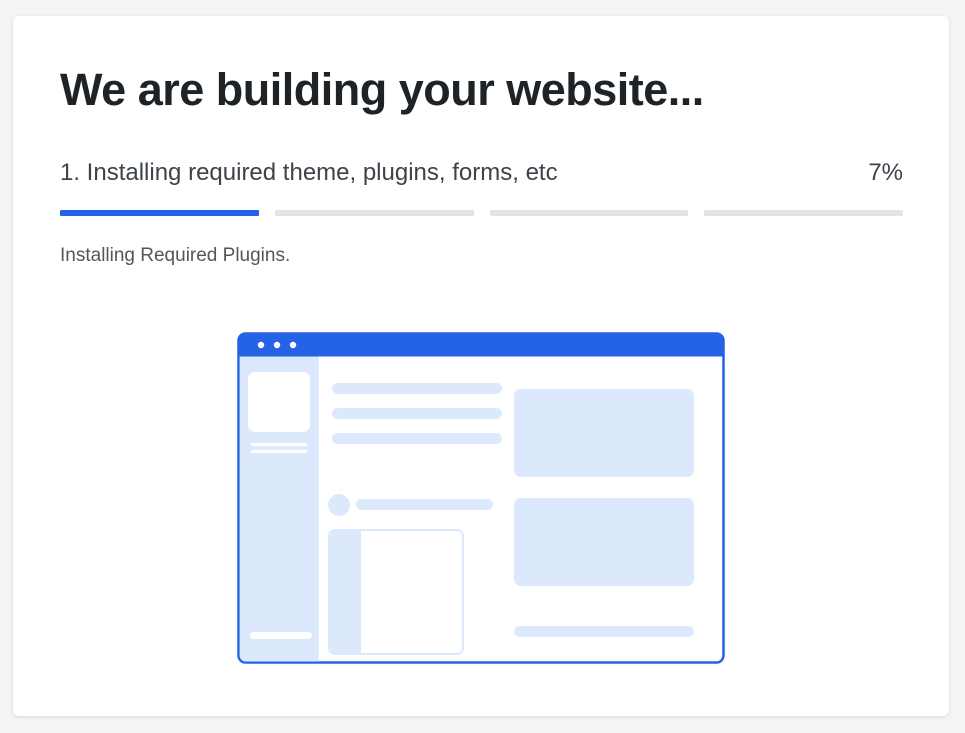 Image resolution: width=965 pixels, height=733 pixels. Describe the element at coordinates (279, 402) in the screenshot. I see `sidebar-card` at that location.